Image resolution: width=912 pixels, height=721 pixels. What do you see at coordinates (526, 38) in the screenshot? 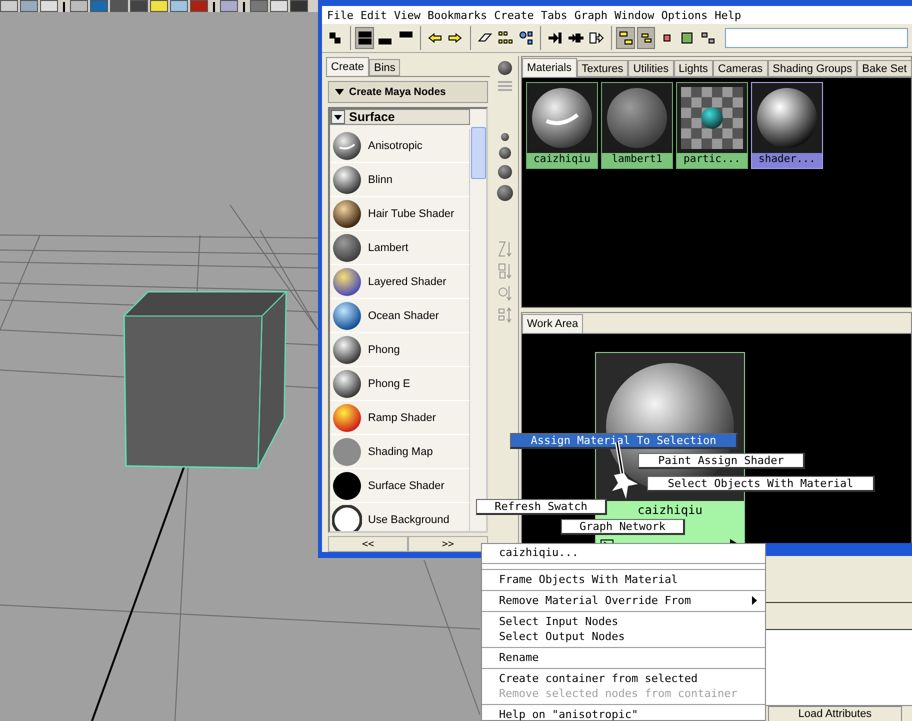
I see `network-icon` at bounding box center [526, 38].